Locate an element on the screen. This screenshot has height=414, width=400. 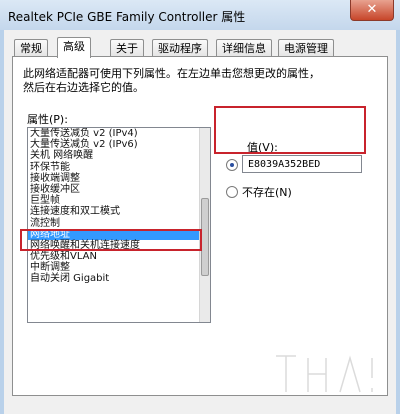
description-line: 然后在右边选择它的值。 is located at coordinates (83, 87).